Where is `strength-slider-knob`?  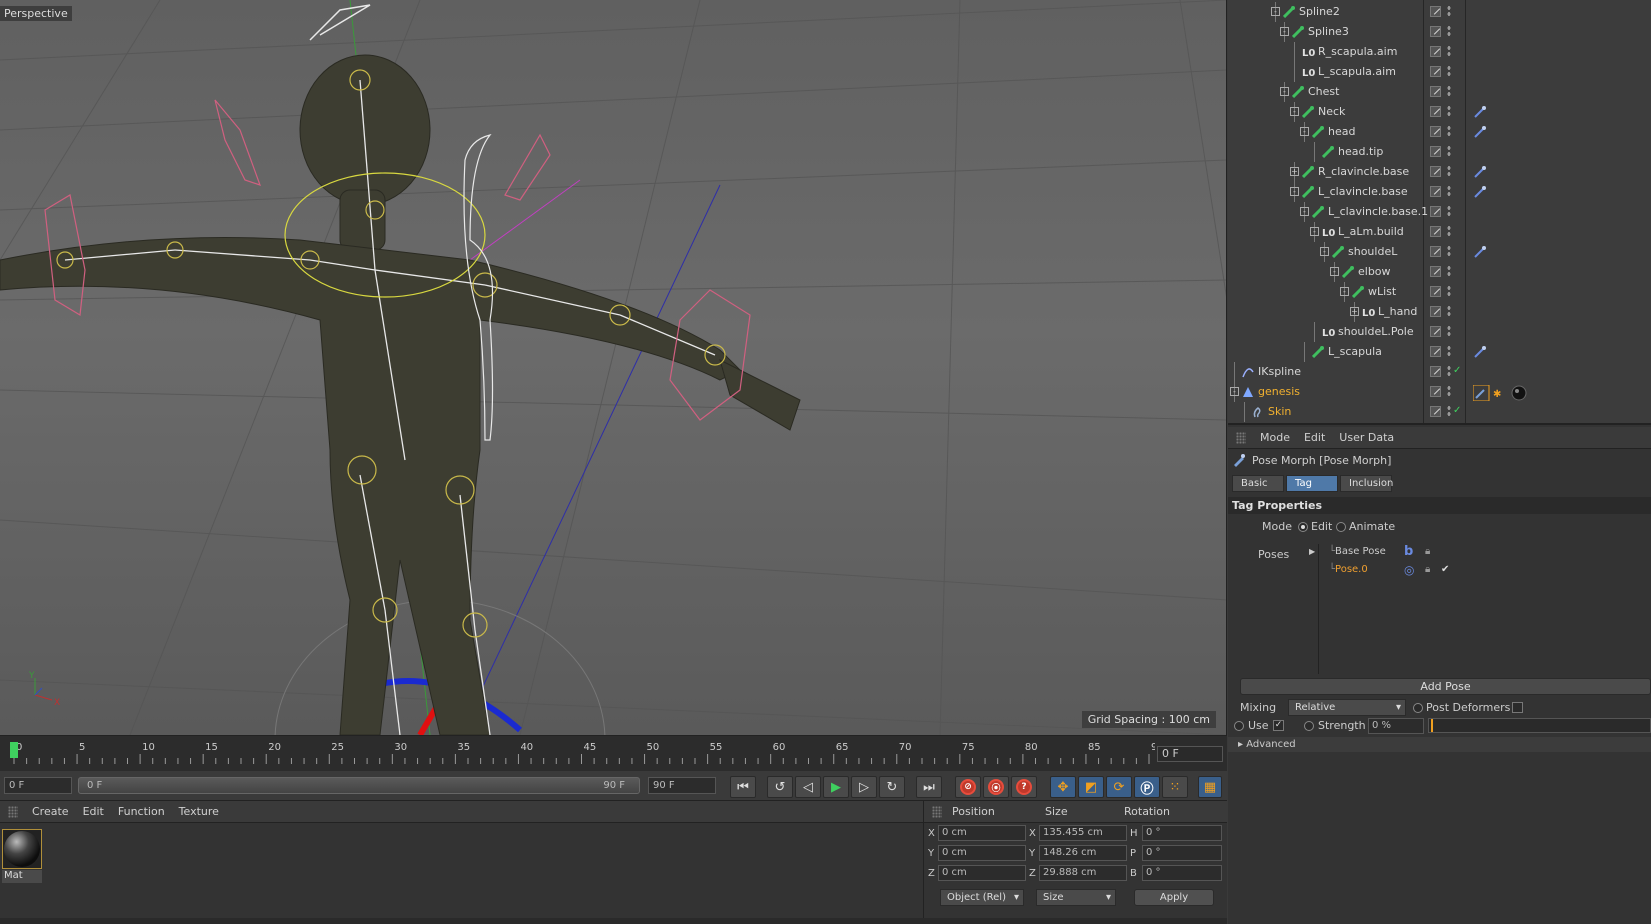 strength-slider-knob is located at coordinates (1432, 725).